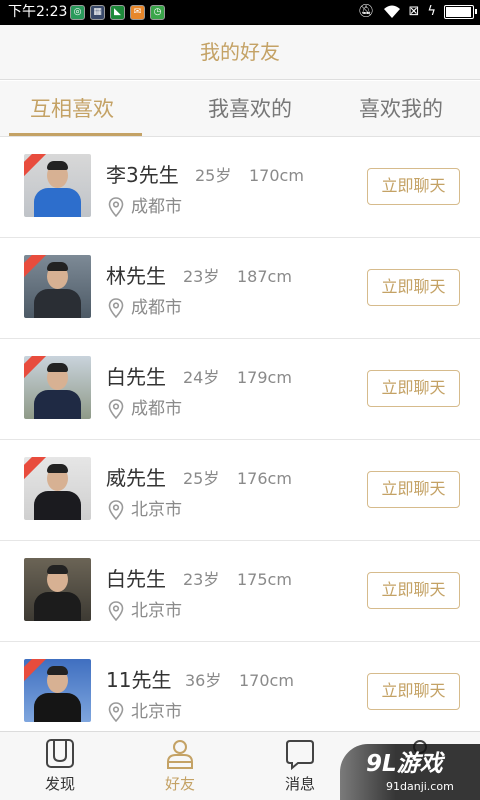 This screenshot has height=800, width=480. What do you see at coordinates (201, 377) in the screenshot?
I see `friend-age: 24岁` at bounding box center [201, 377].